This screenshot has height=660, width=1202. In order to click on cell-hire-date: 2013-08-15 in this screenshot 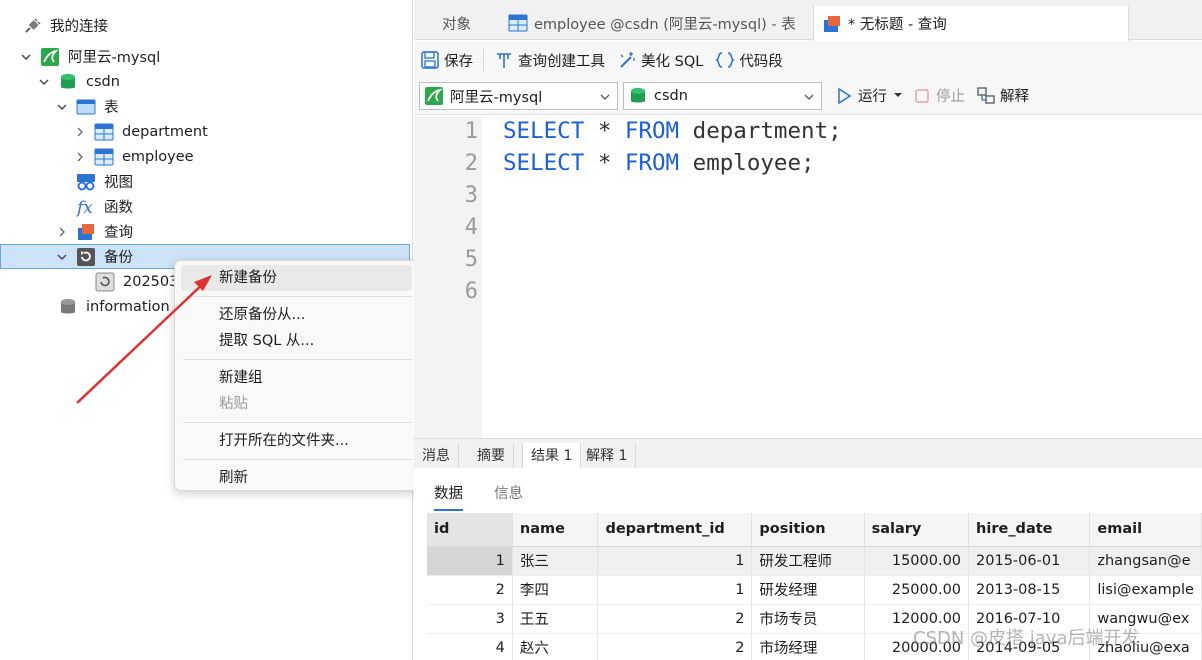, I will do `click(1029, 590)`.